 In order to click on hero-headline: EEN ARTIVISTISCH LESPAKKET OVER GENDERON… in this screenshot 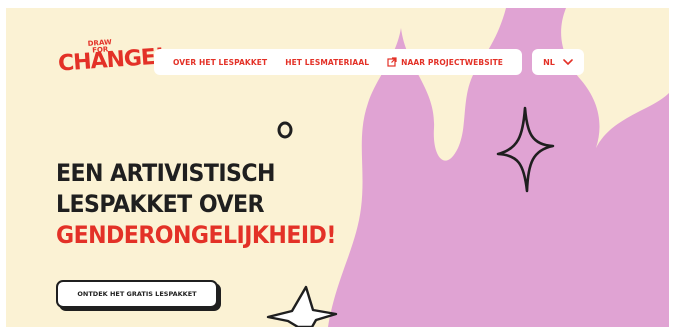, I will do `click(196, 204)`.